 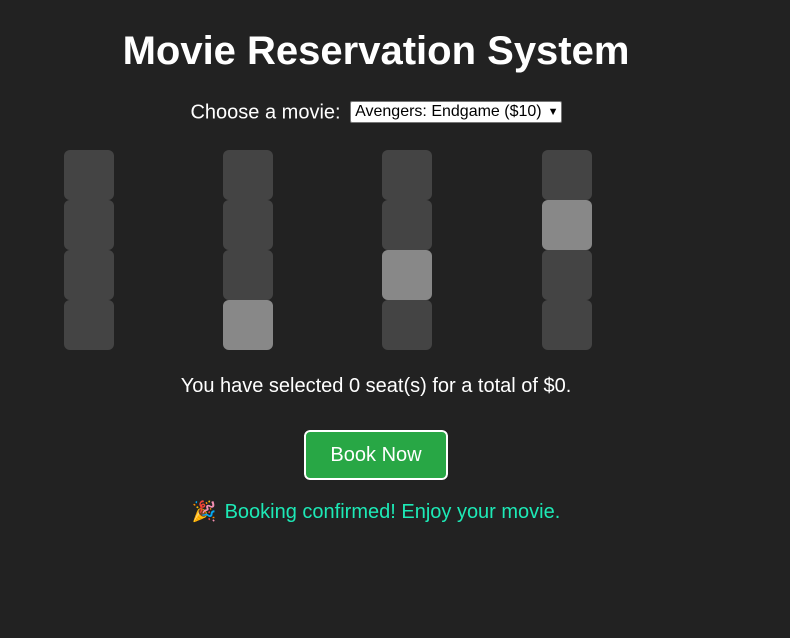 What do you see at coordinates (265, 112) in the screenshot?
I see `movie-select-label: Choose a movie:` at bounding box center [265, 112].